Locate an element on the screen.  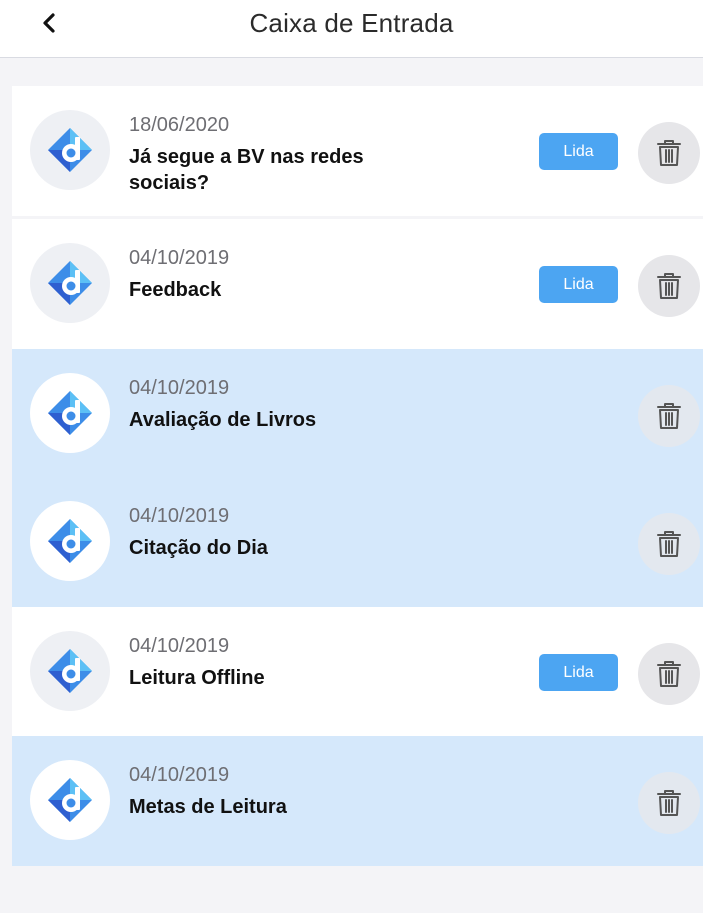
message-subject: Já segue a BV nas redes sociais? is located at coordinates (246, 170).